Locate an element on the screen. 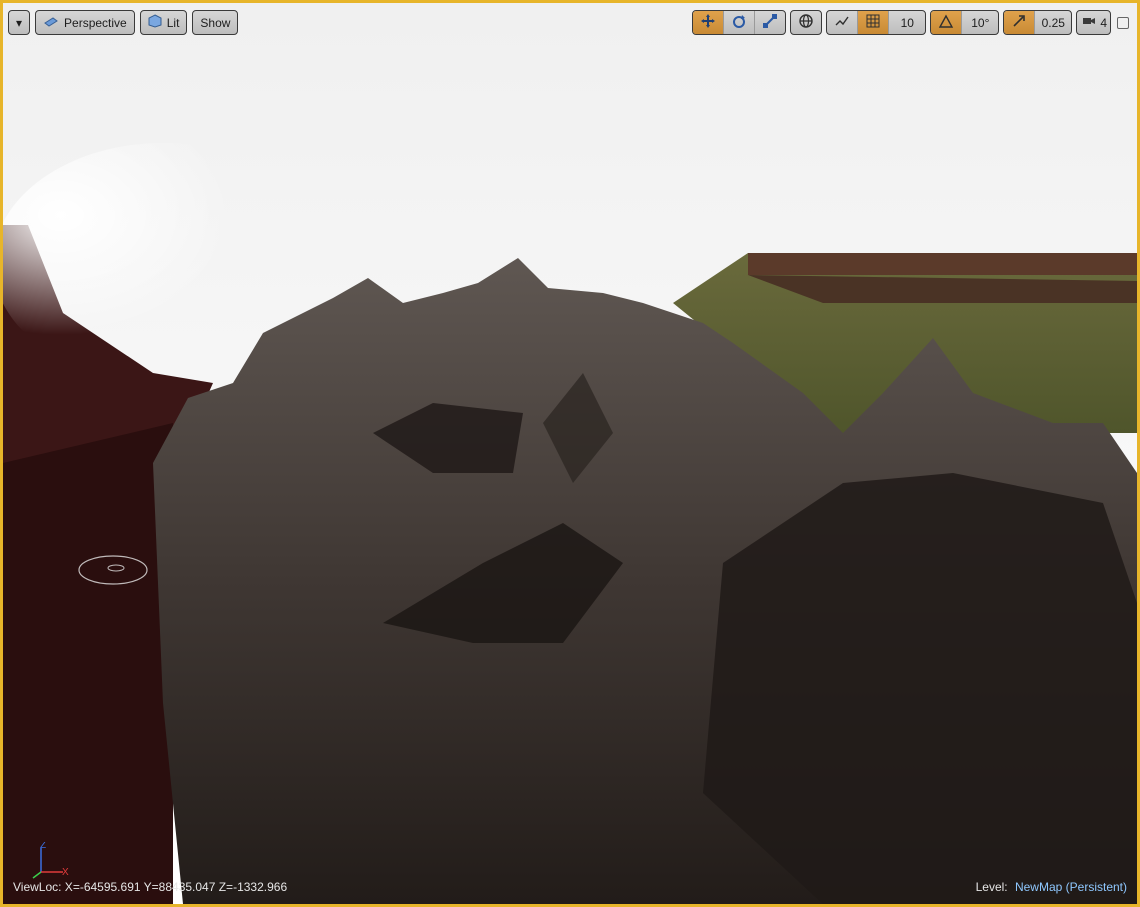 The height and width of the screenshot is (907, 1140). y-axis-line is located at coordinates (37, 875).